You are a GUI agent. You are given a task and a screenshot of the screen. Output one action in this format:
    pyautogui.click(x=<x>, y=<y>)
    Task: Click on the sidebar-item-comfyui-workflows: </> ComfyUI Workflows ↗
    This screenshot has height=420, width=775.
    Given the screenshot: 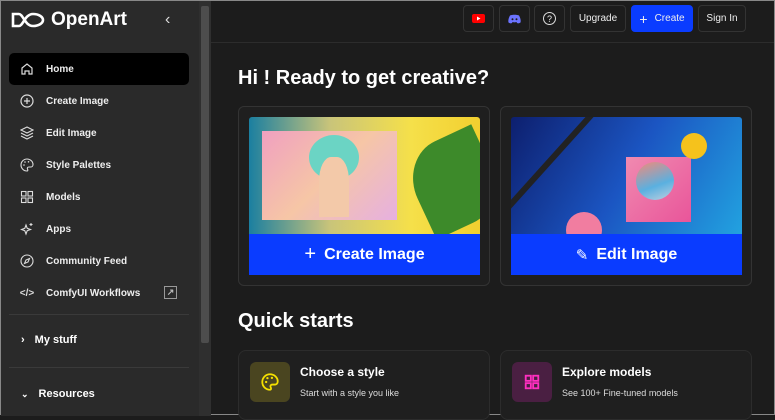 What is the action you would take?
    pyautogui.click(x=99, y=293)
    